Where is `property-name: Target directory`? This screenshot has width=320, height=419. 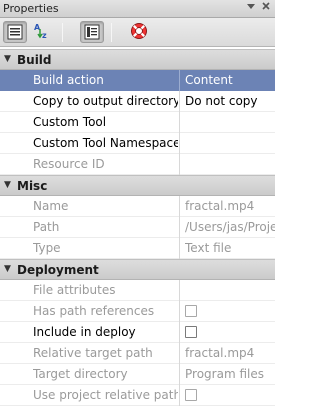
property-name: Target directory is located at coordinates (80, 374).